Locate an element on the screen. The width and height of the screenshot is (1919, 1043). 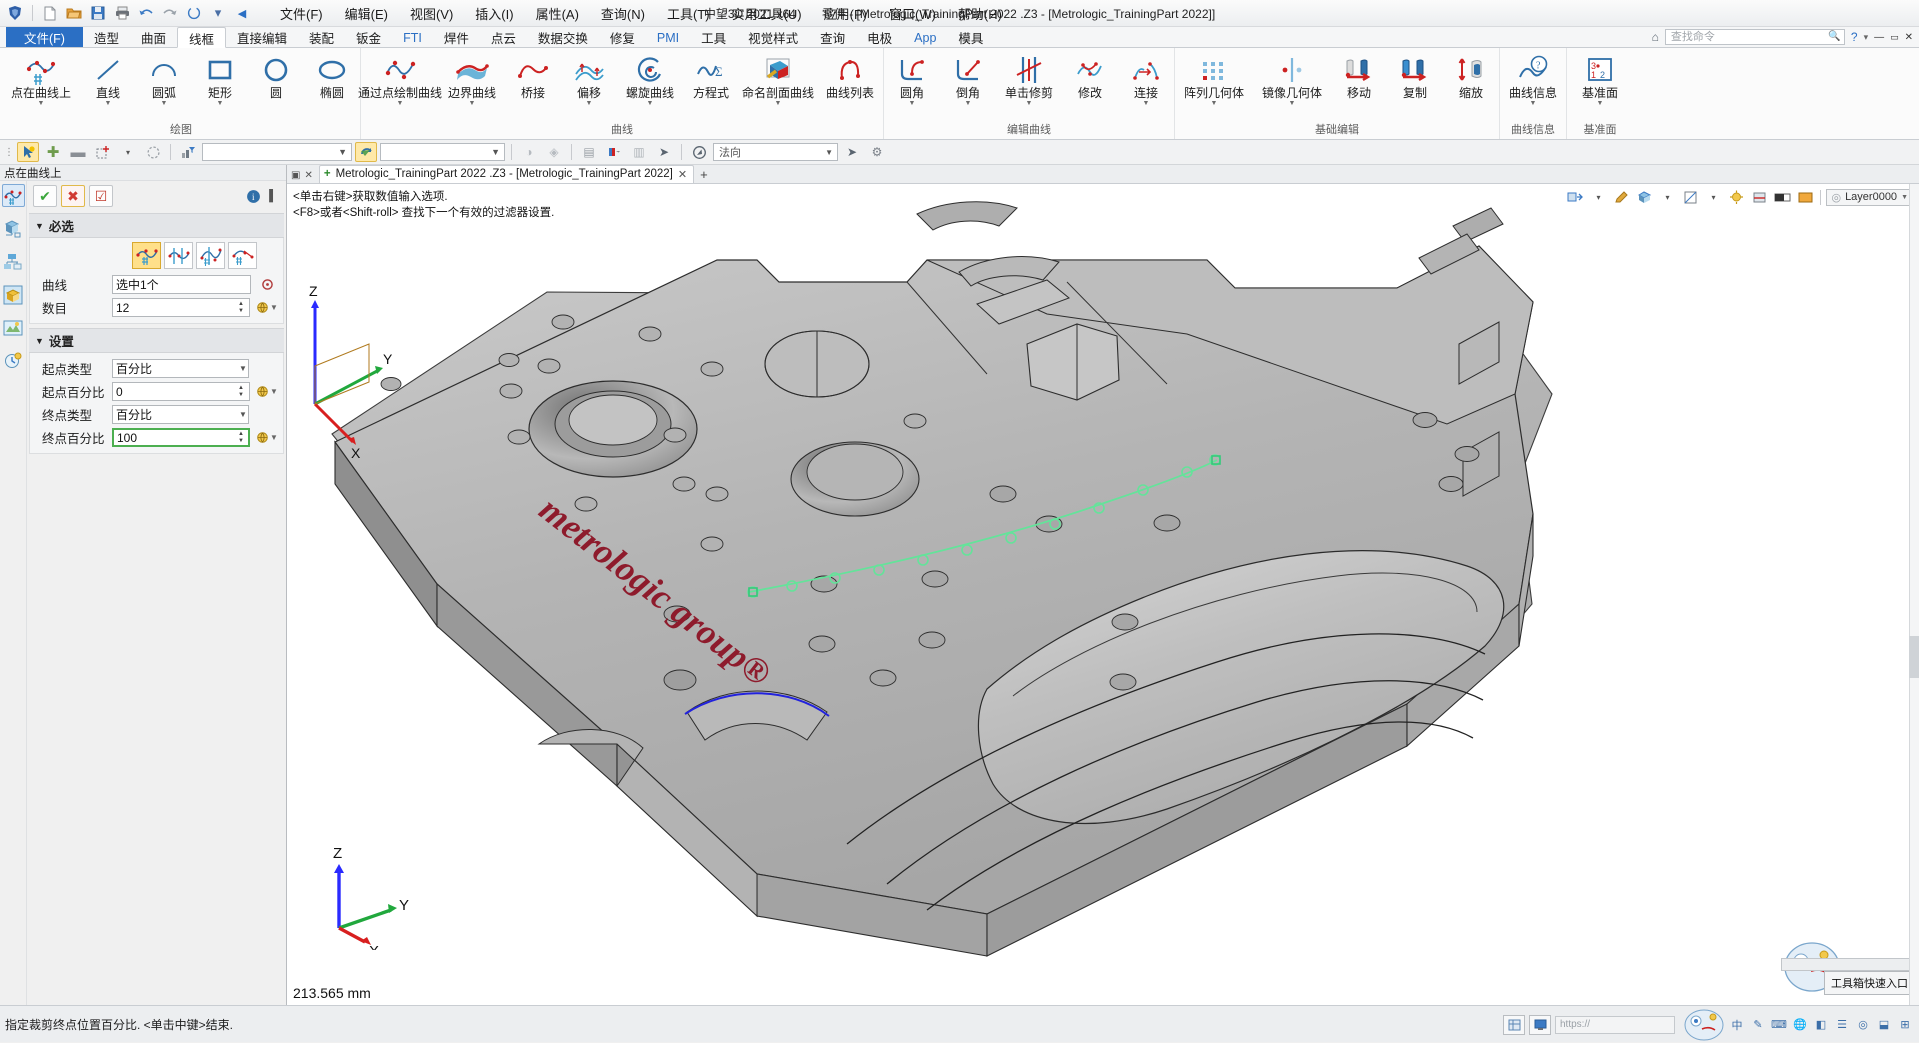
tab-modeling: 造型 is located at coordinates (106, 37).